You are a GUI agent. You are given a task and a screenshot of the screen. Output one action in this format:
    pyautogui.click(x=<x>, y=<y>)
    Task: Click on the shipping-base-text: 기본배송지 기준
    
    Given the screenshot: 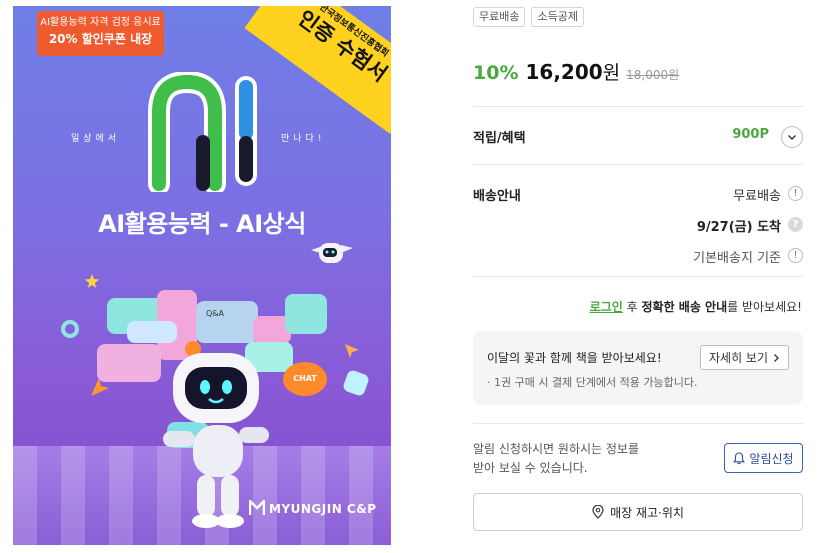 What is the action you would take?
    pyautogui.click(x=737, y=258)
    